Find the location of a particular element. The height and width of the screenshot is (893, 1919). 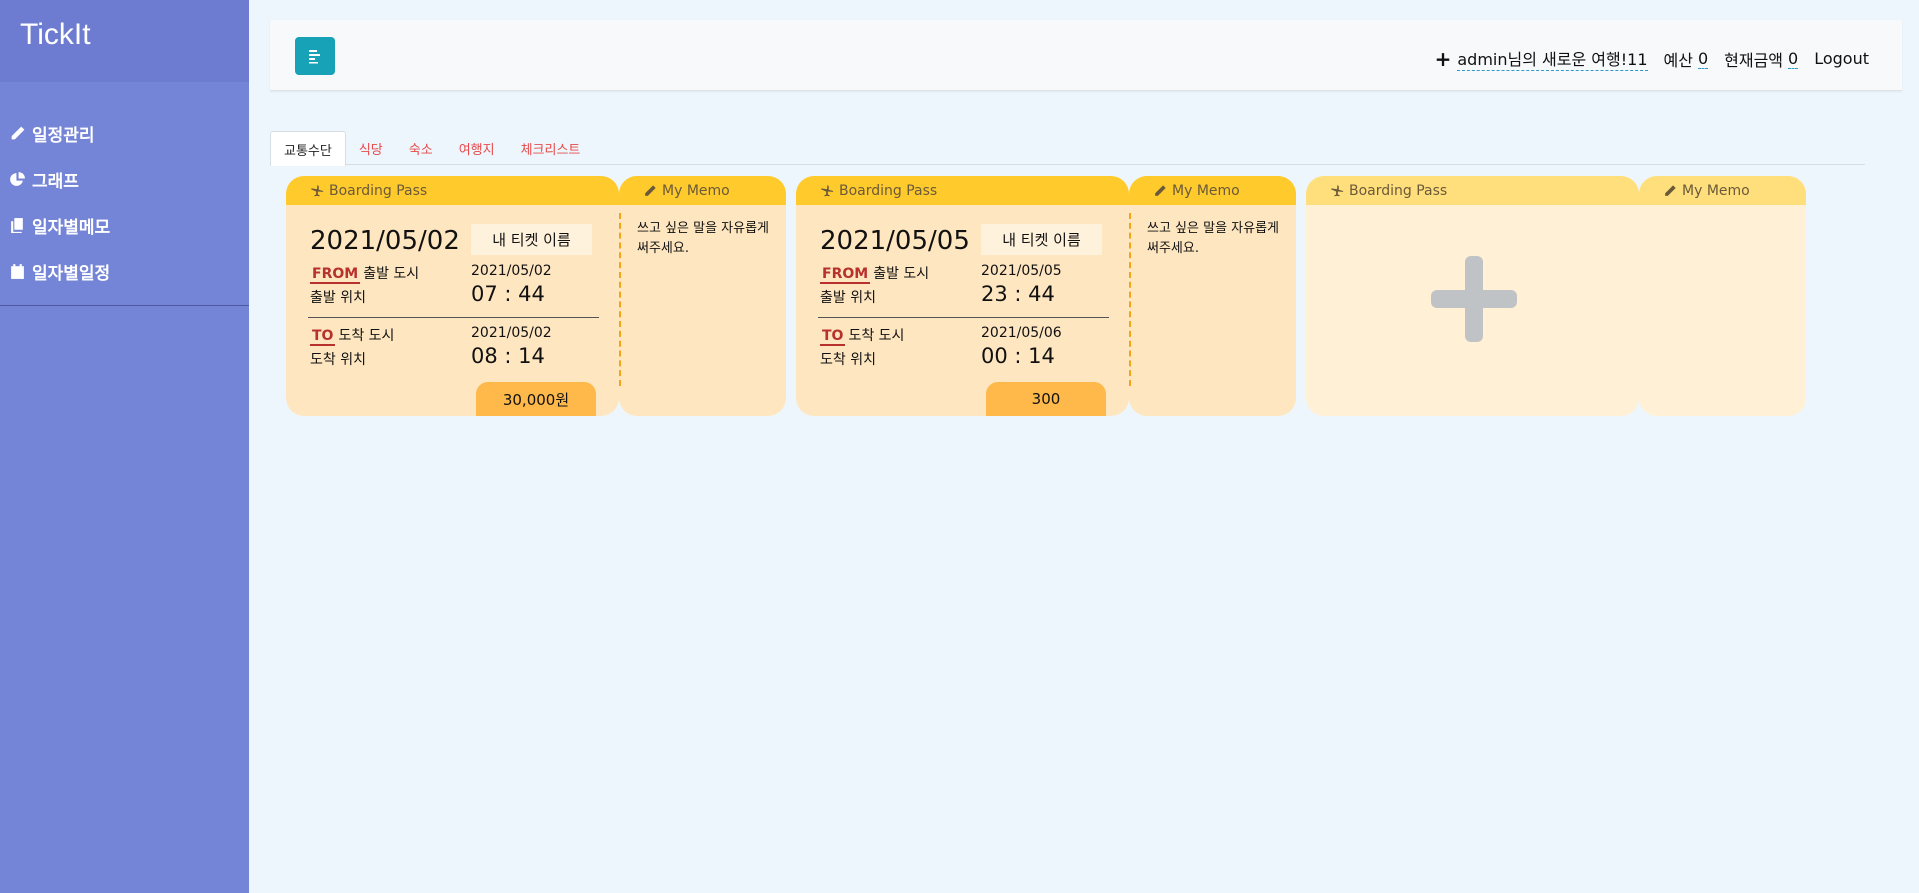

align-left-icon is located at coordinates (314, 57).